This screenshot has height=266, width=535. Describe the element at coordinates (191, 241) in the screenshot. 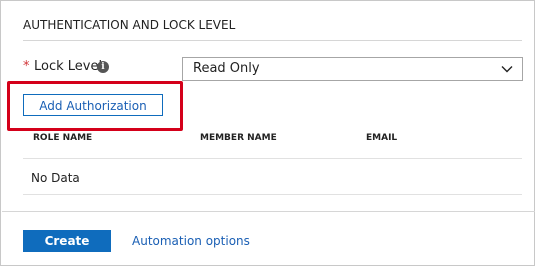

I see `automation-options-link: Automation options` at that location.